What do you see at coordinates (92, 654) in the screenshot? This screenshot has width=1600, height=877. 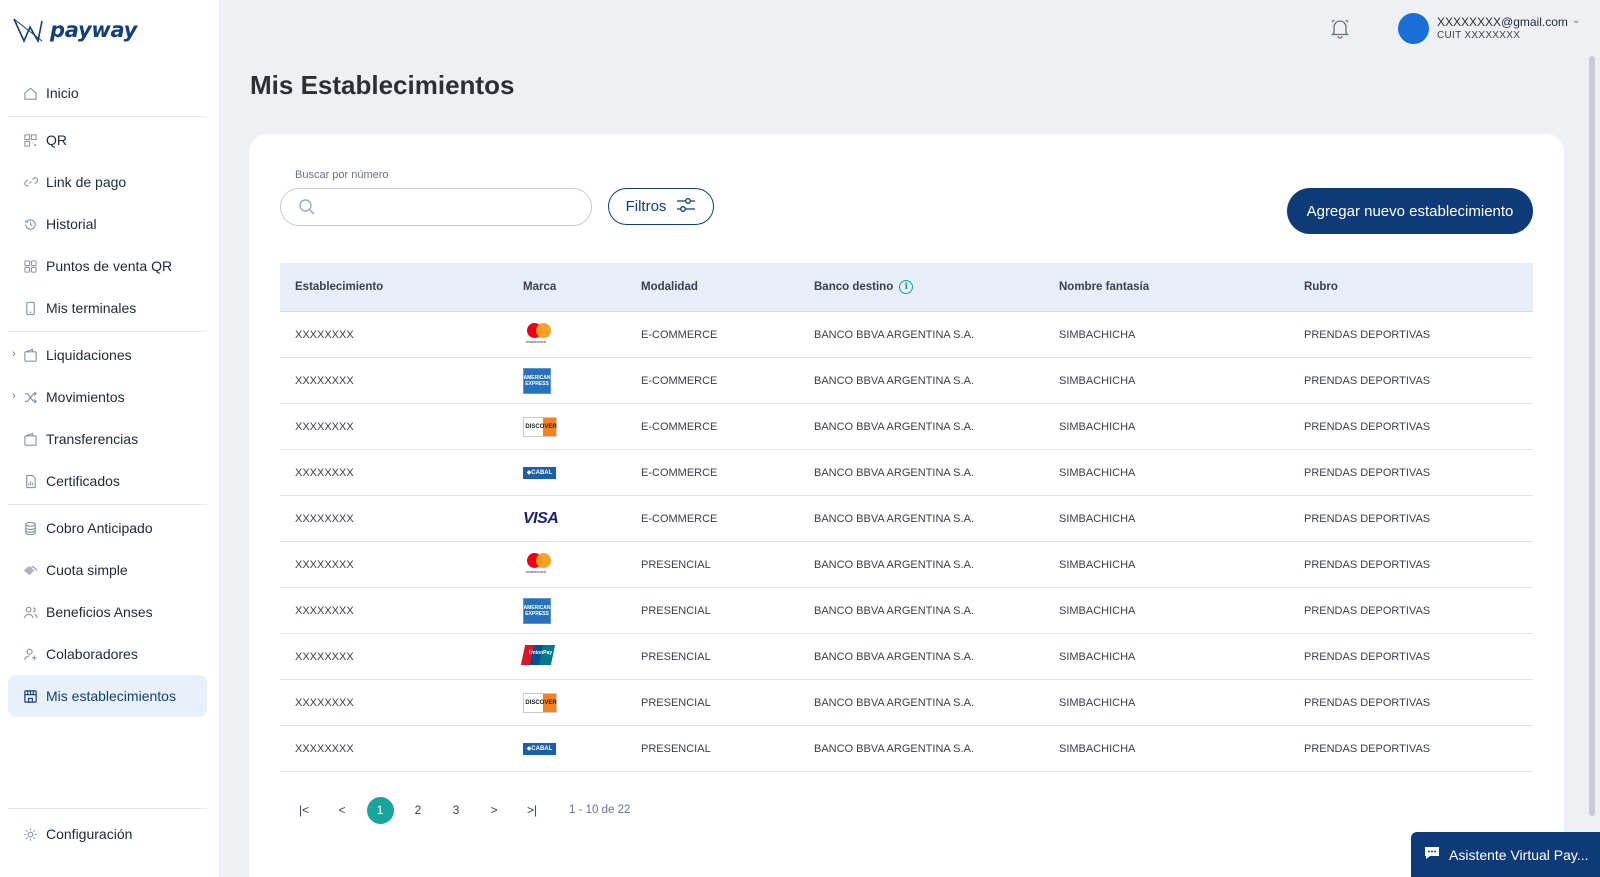 I see `sidebar-item-label: Colaboradores` at bounding box center [92, 654].